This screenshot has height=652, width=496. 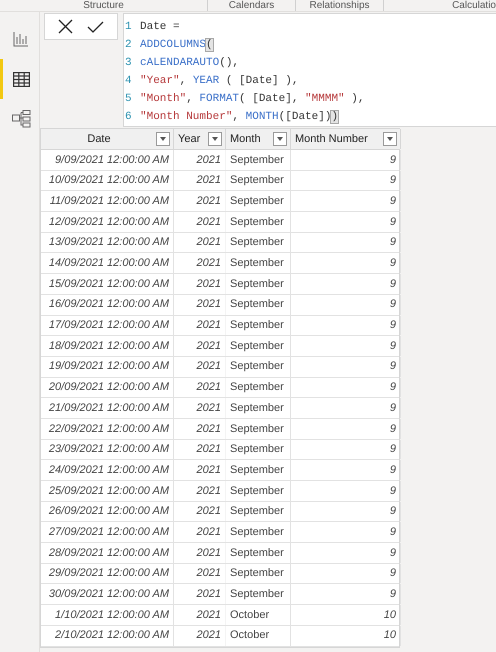 What do you see at coordinates (107, 222) in the screenshot?
I see `table-cell: 12/09/2021 12:00:00 AM` at bounding box center [107, 222].